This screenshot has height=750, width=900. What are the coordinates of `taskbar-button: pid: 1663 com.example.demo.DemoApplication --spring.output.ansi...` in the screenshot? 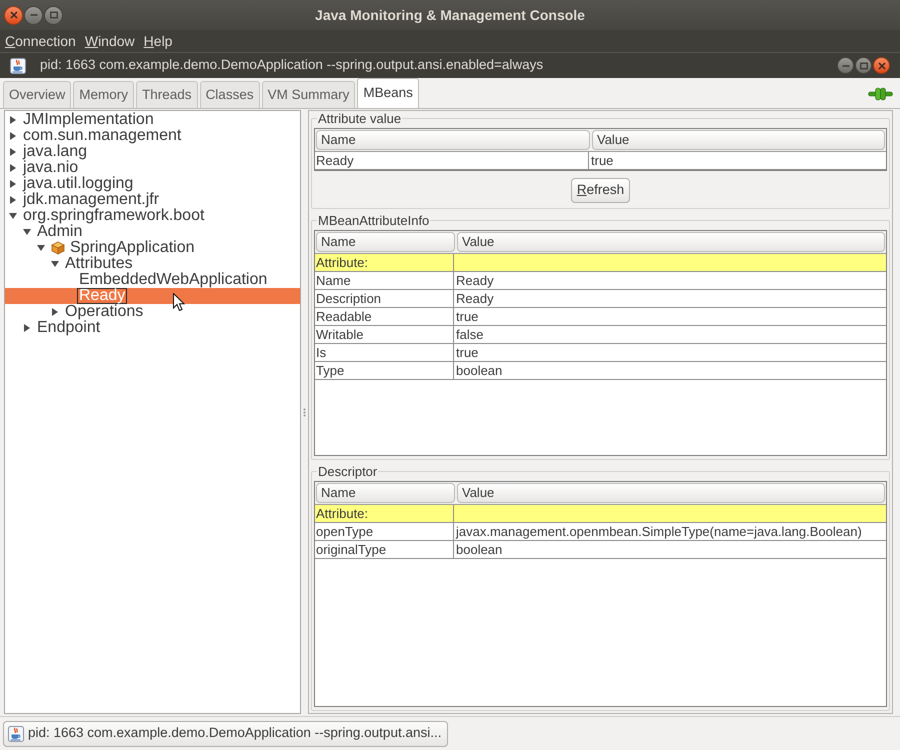 It's located at (225, 733).